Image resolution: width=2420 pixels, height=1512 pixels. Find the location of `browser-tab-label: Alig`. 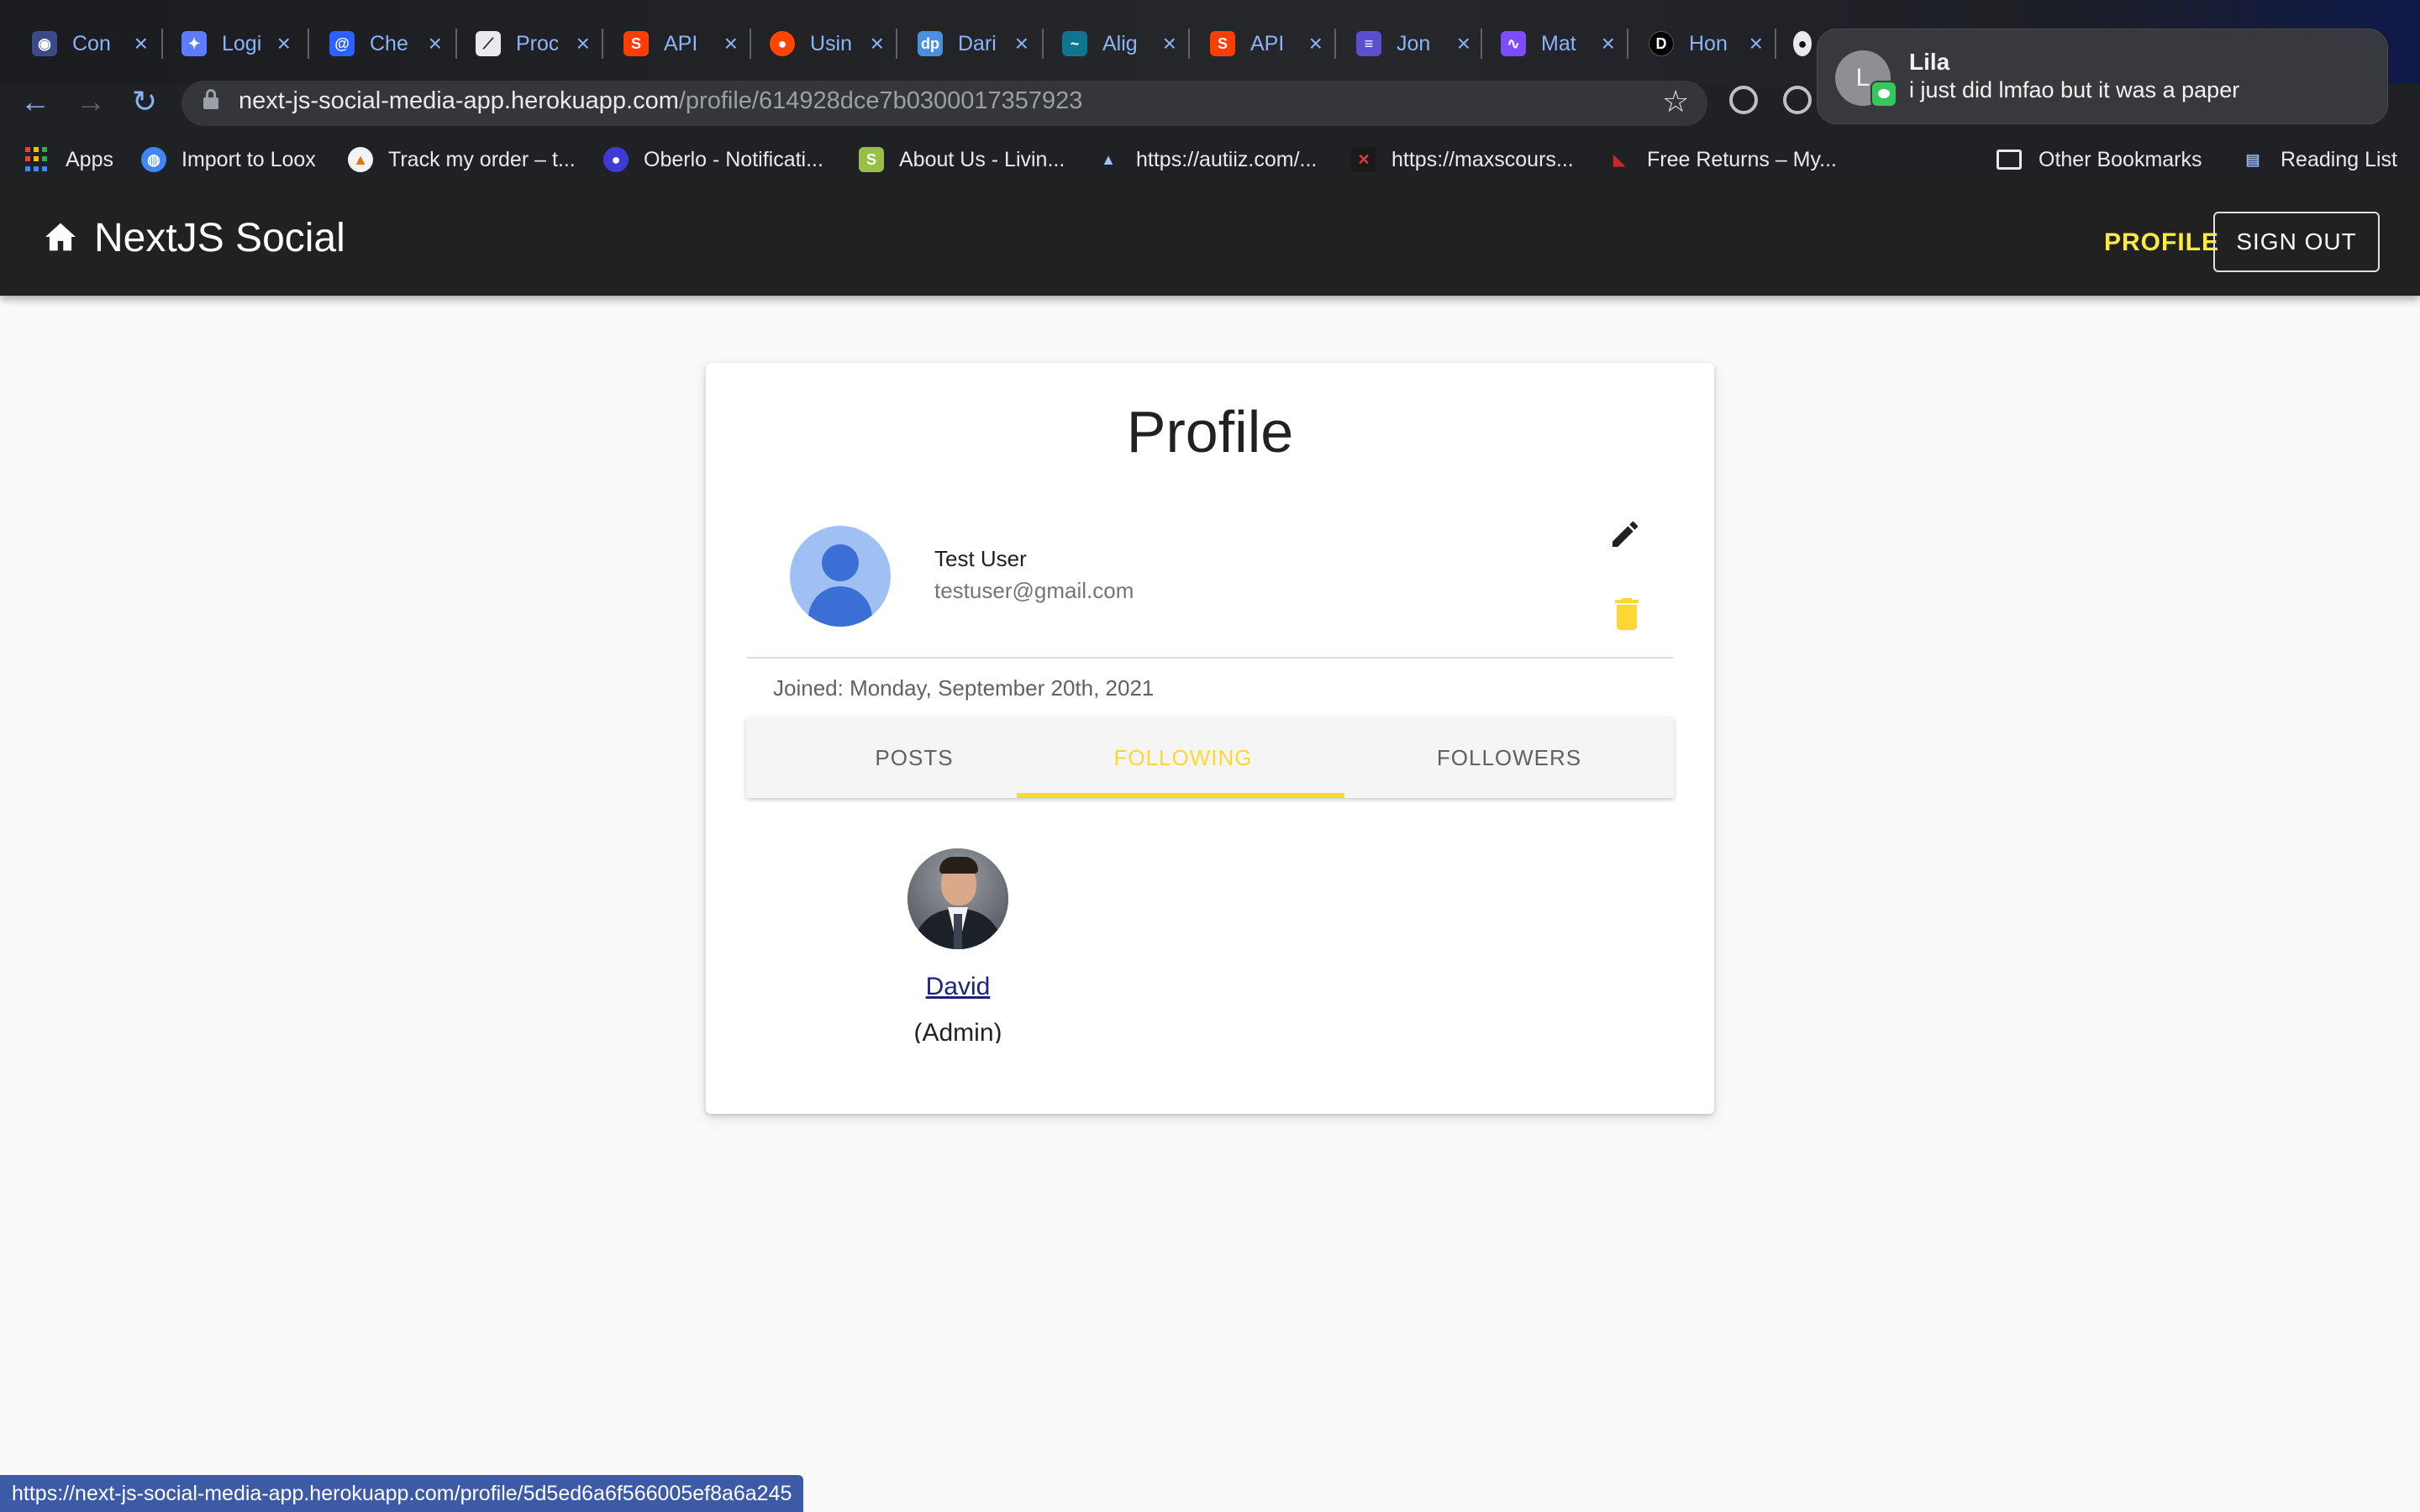

browser-tab-label: Alig is located at coordinates (1120, 43).